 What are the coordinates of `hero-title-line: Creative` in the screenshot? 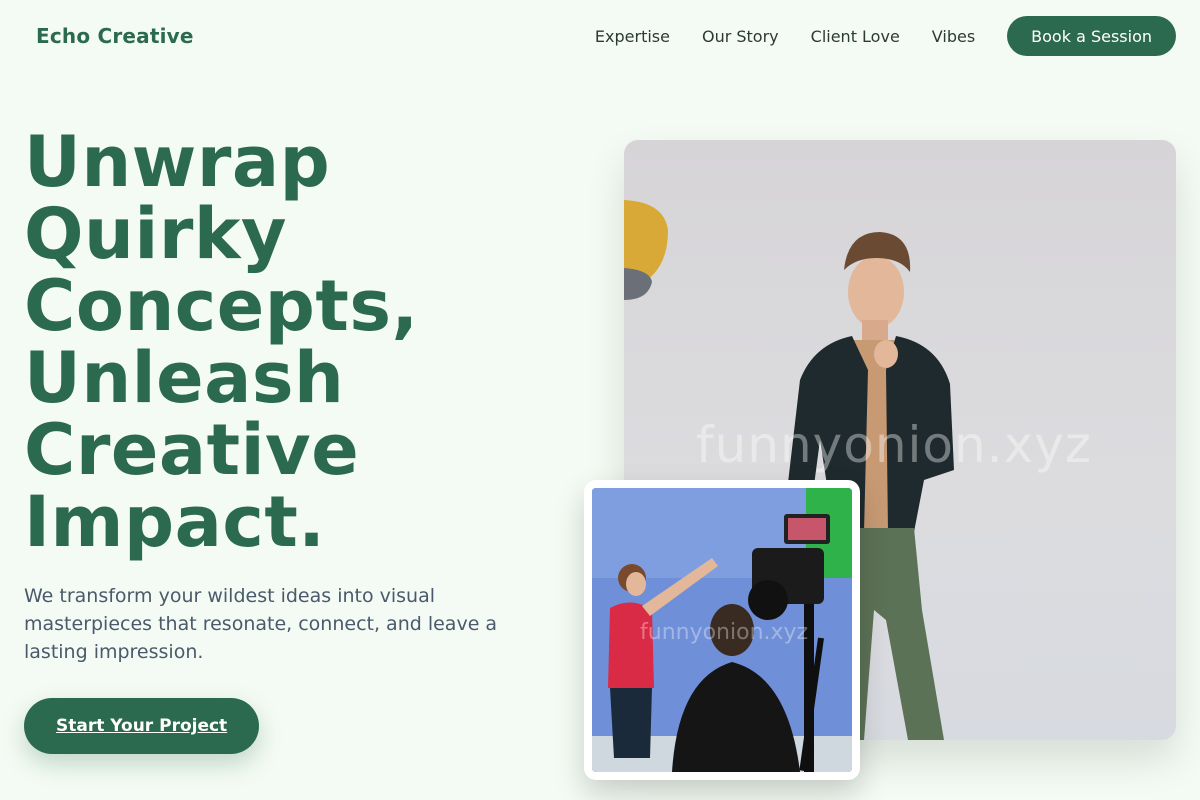 It's located at (192, 450).